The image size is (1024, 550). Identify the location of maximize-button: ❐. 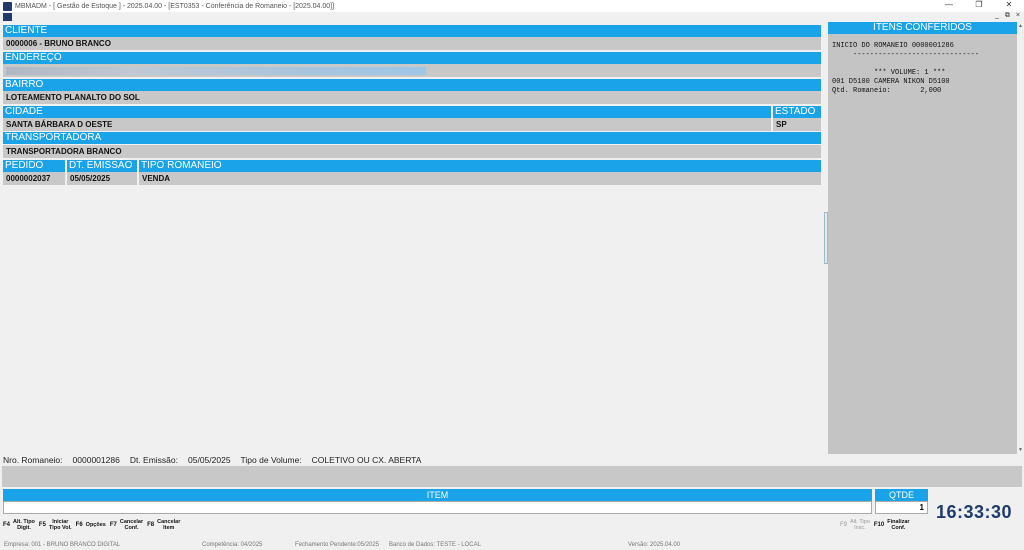
(979, 4).